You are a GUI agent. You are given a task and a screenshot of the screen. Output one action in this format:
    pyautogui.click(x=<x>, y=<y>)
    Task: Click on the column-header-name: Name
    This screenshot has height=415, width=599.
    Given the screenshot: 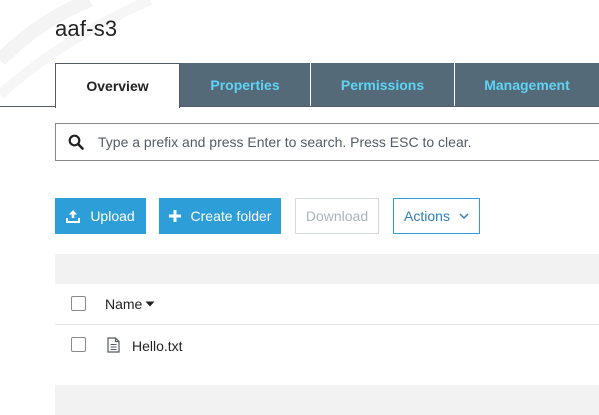 What is the action you would take?
    pyautogui.click(x=130, y=304)
    